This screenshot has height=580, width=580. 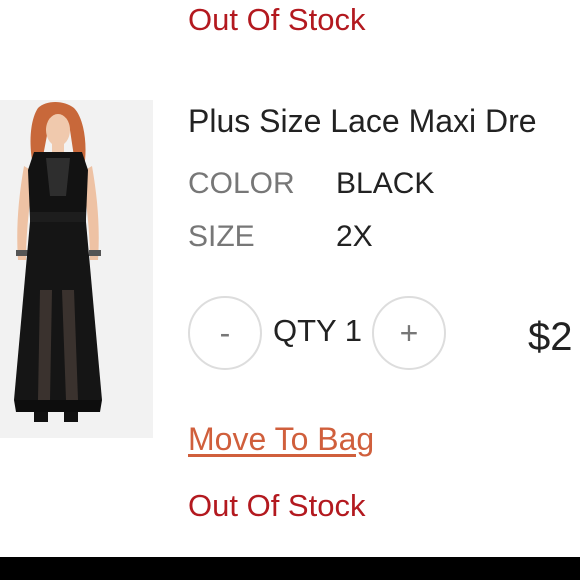 What do you see at coordinates (362, 121) in the screenshot?
I see `product-name: Plus Size Lace Maxi Dre` at bounding box center [362, 121].